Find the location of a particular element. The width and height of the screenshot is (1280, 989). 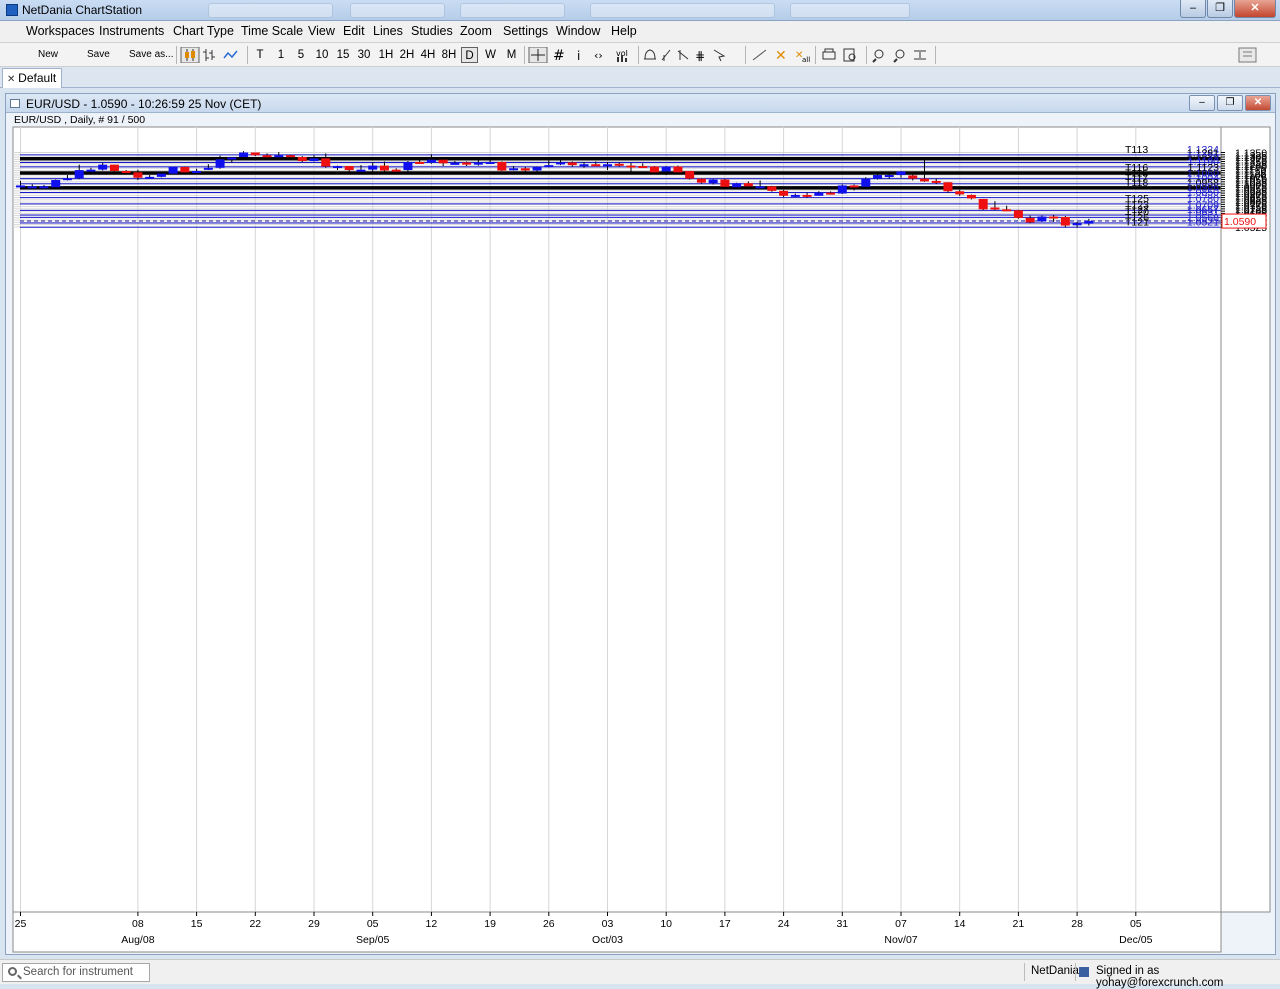

date-tick-label: 21 is located at coordinates (1019, 924).